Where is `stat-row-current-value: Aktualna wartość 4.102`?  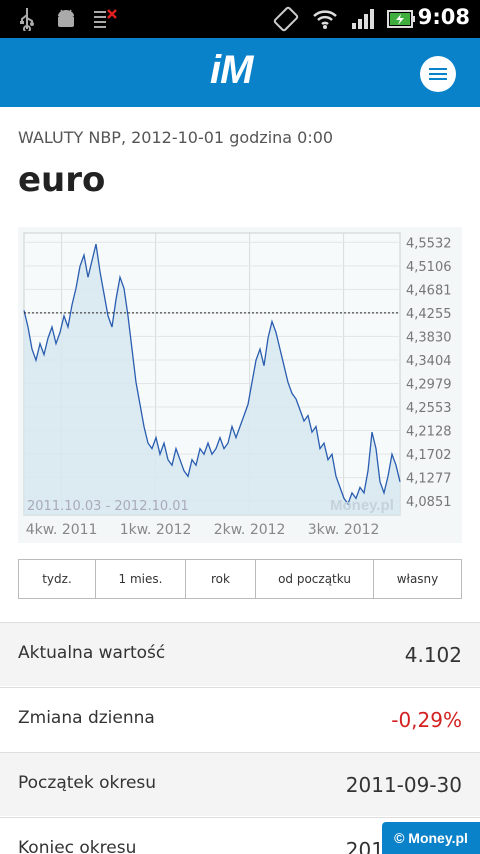
stat-row-current-value: Aktualna wartość 4.102 is located at coordinates (240, 654).